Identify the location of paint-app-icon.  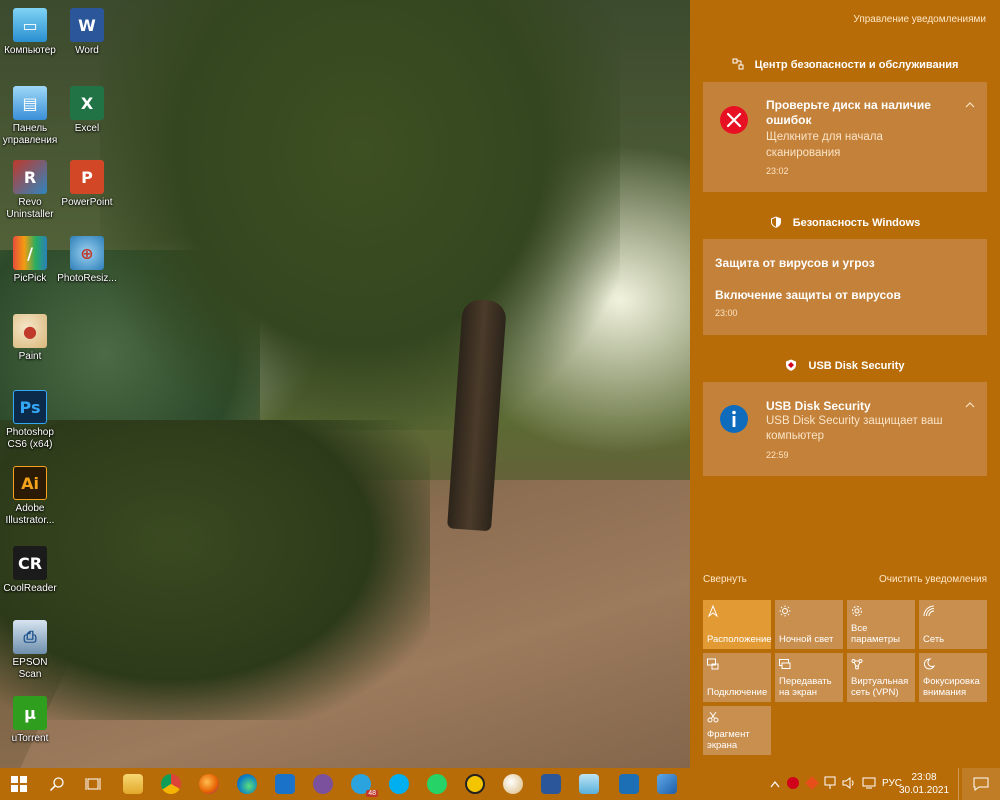
(513, 784).